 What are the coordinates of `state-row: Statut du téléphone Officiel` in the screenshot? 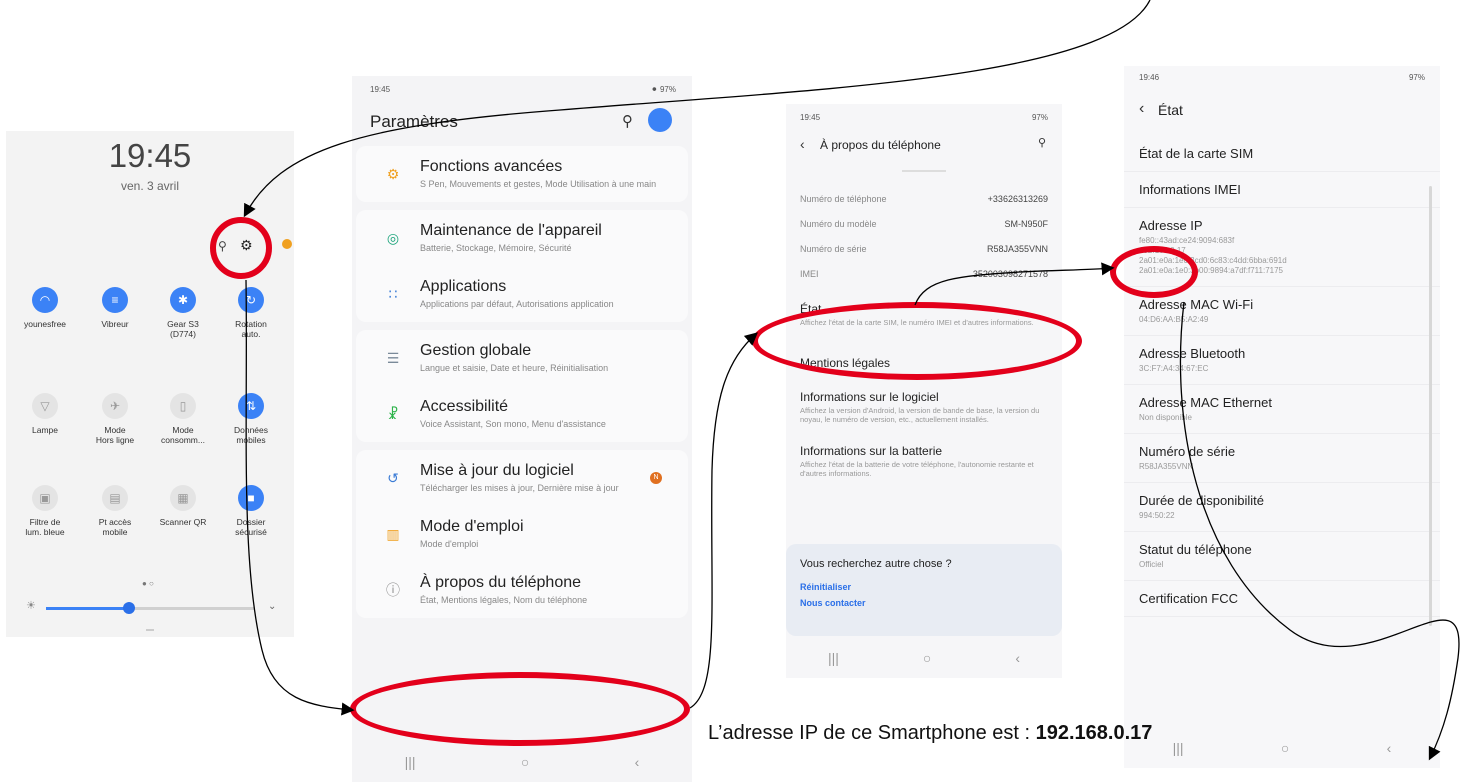 It's located at (1282, 556).